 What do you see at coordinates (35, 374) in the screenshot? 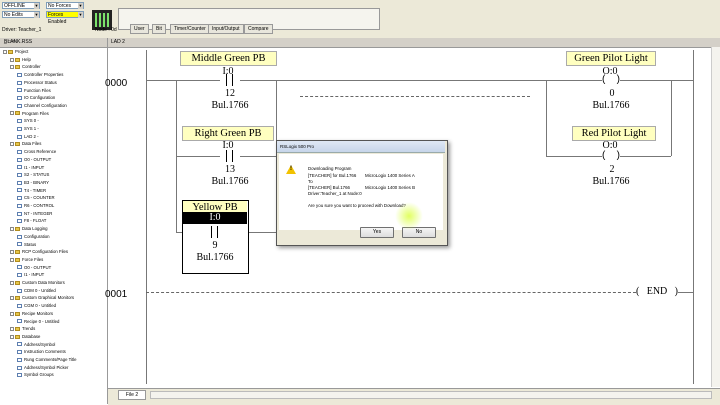
I see `tree-item: Symbol Groups` at bounding box center [35, 374].